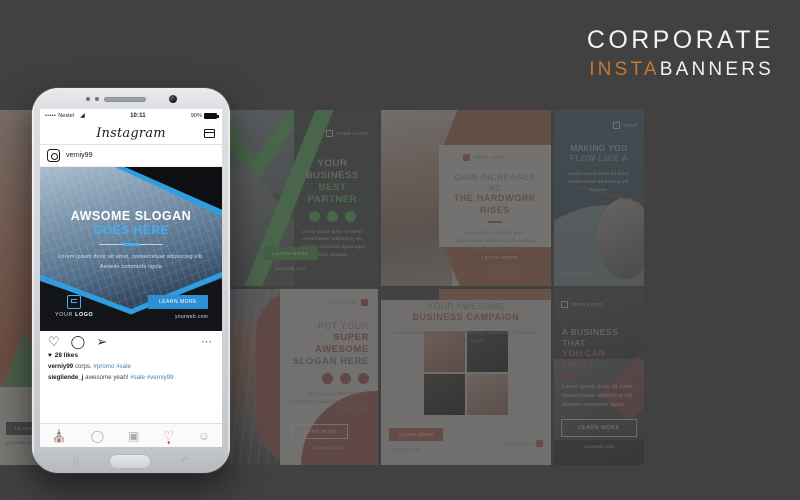 The image size is (800, 500). Describe the element at coordinates (83, 366) in the screenshot. I see `comment-text: corps.` at that location.